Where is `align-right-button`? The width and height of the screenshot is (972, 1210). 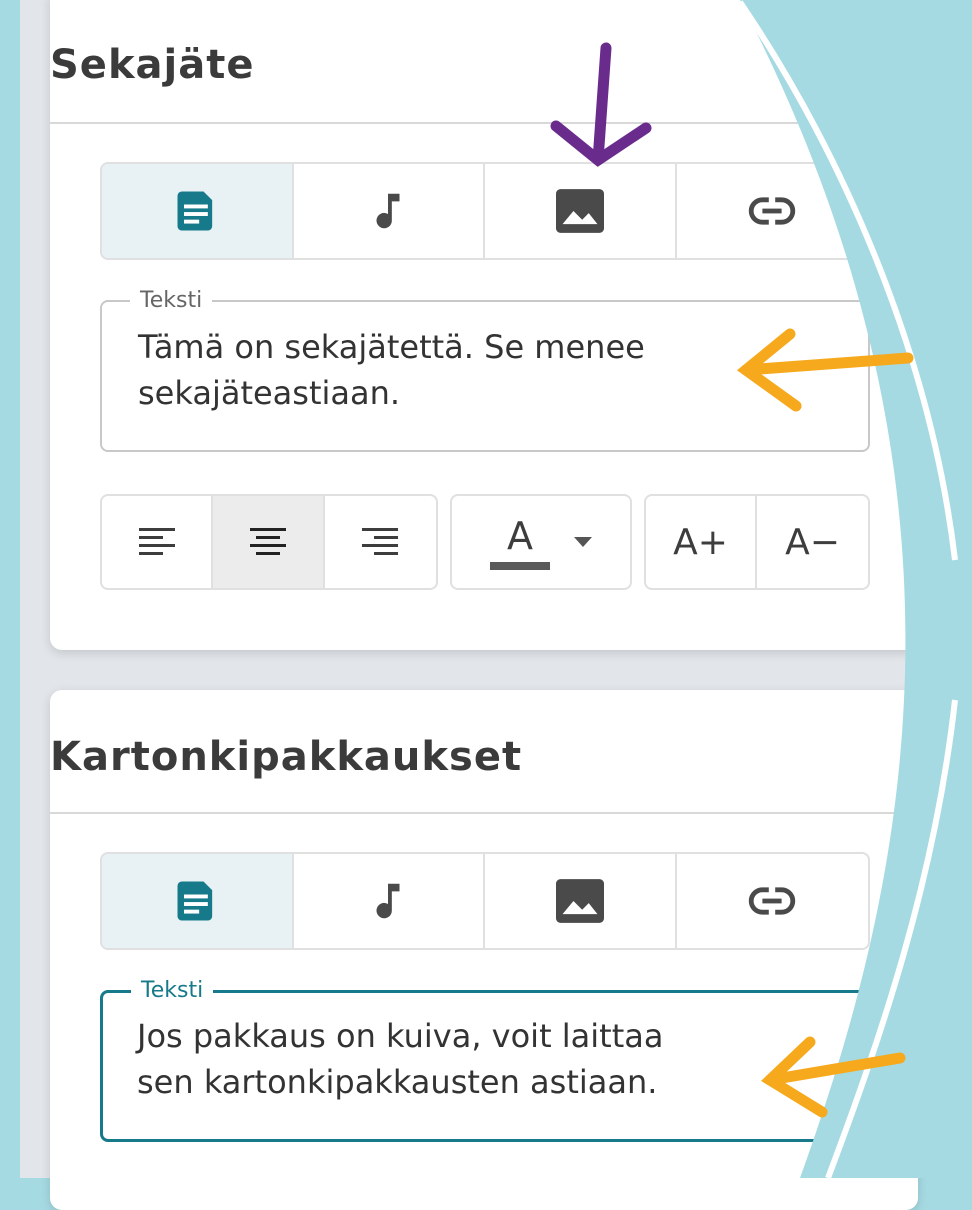
align-right-button is located at coordinates (380, 542).